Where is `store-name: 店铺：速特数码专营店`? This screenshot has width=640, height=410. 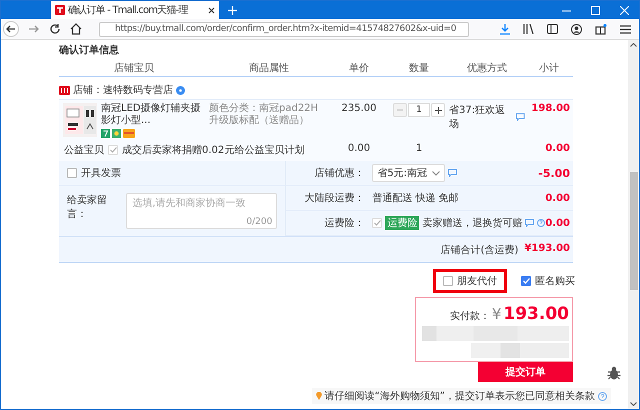
store-name: 店铺：速特数码专营店 is located at coordinates (123, 90).